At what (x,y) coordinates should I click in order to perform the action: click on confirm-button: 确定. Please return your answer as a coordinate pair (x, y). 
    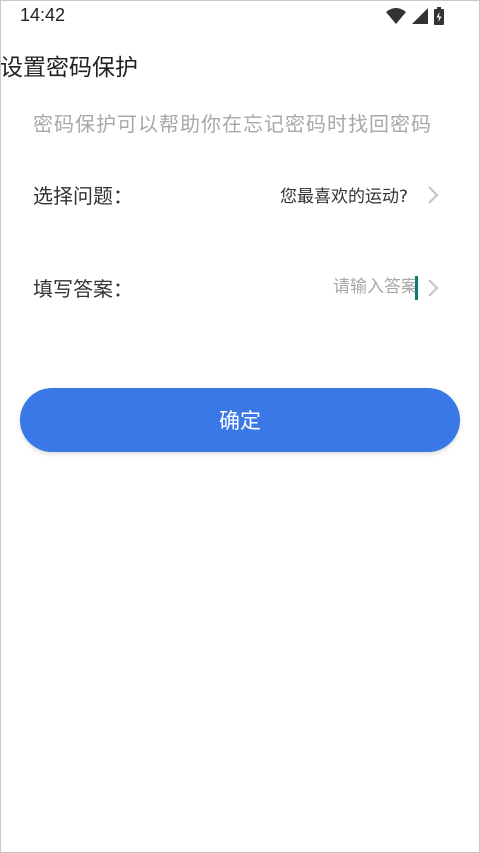
    Looking at the image, I should click on (240, 420).